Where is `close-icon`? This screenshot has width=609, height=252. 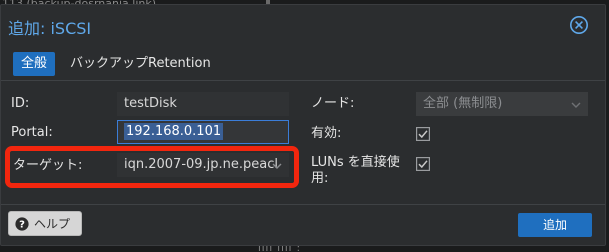 close-icon is located at coordinates (579, 25).